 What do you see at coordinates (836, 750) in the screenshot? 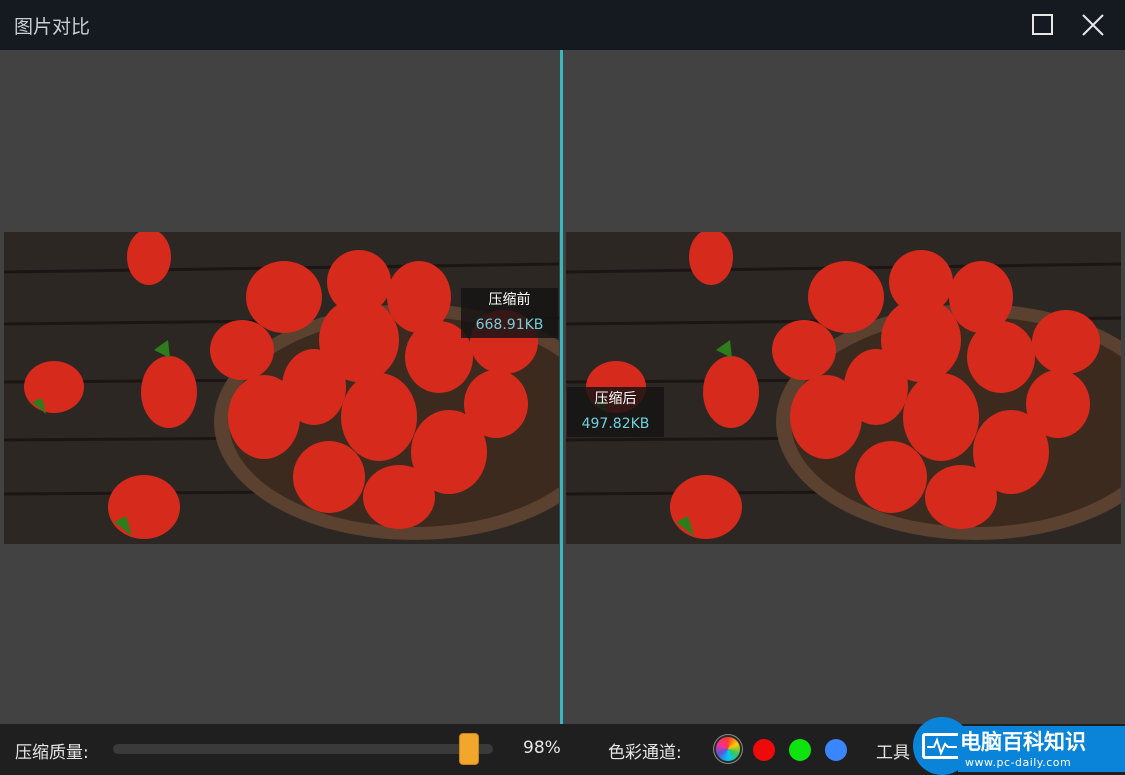
I see `channel-blue-button` at bounding box center [836, 750].